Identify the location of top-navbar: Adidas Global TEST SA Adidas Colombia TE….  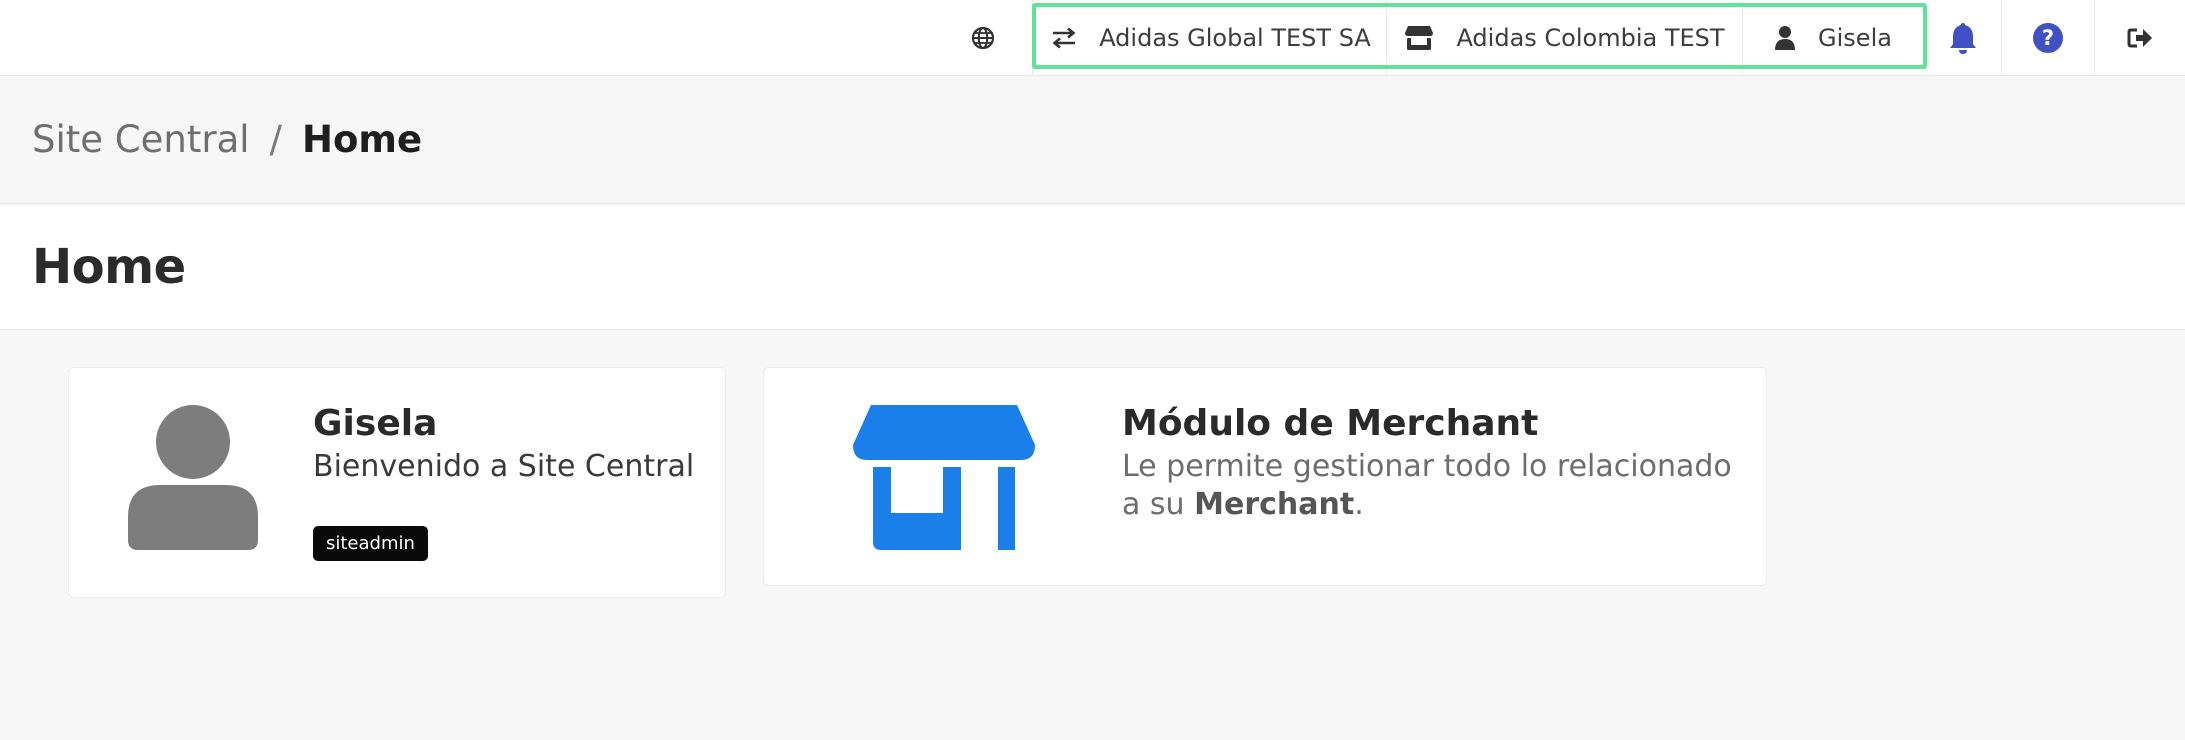
(1092, 38).